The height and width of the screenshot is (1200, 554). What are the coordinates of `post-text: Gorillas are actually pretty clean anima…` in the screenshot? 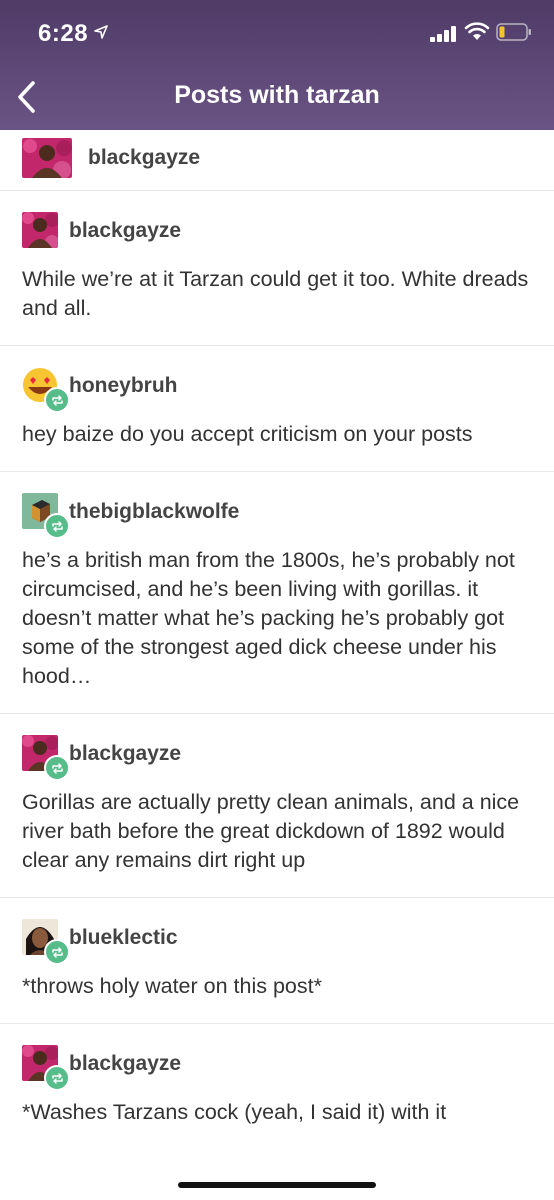 It's located at (271, 831).